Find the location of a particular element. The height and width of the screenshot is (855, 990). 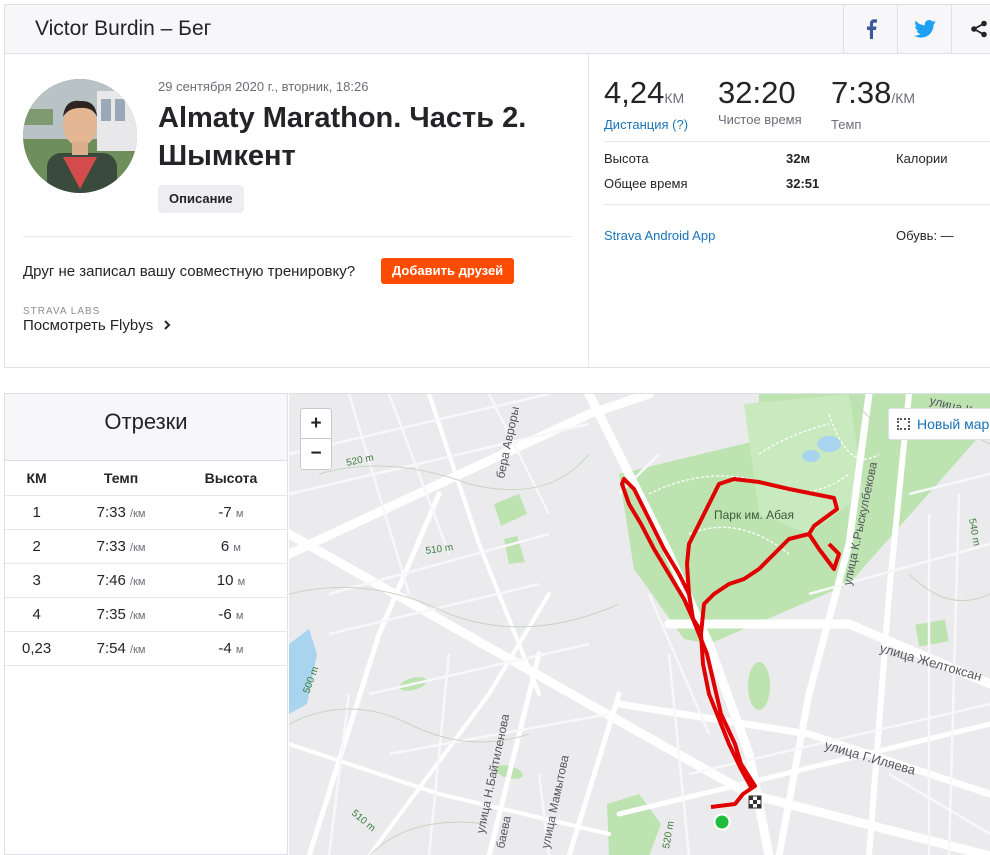

strava-labs-label: STRAVA LABS is located at coordinates (62, 311).